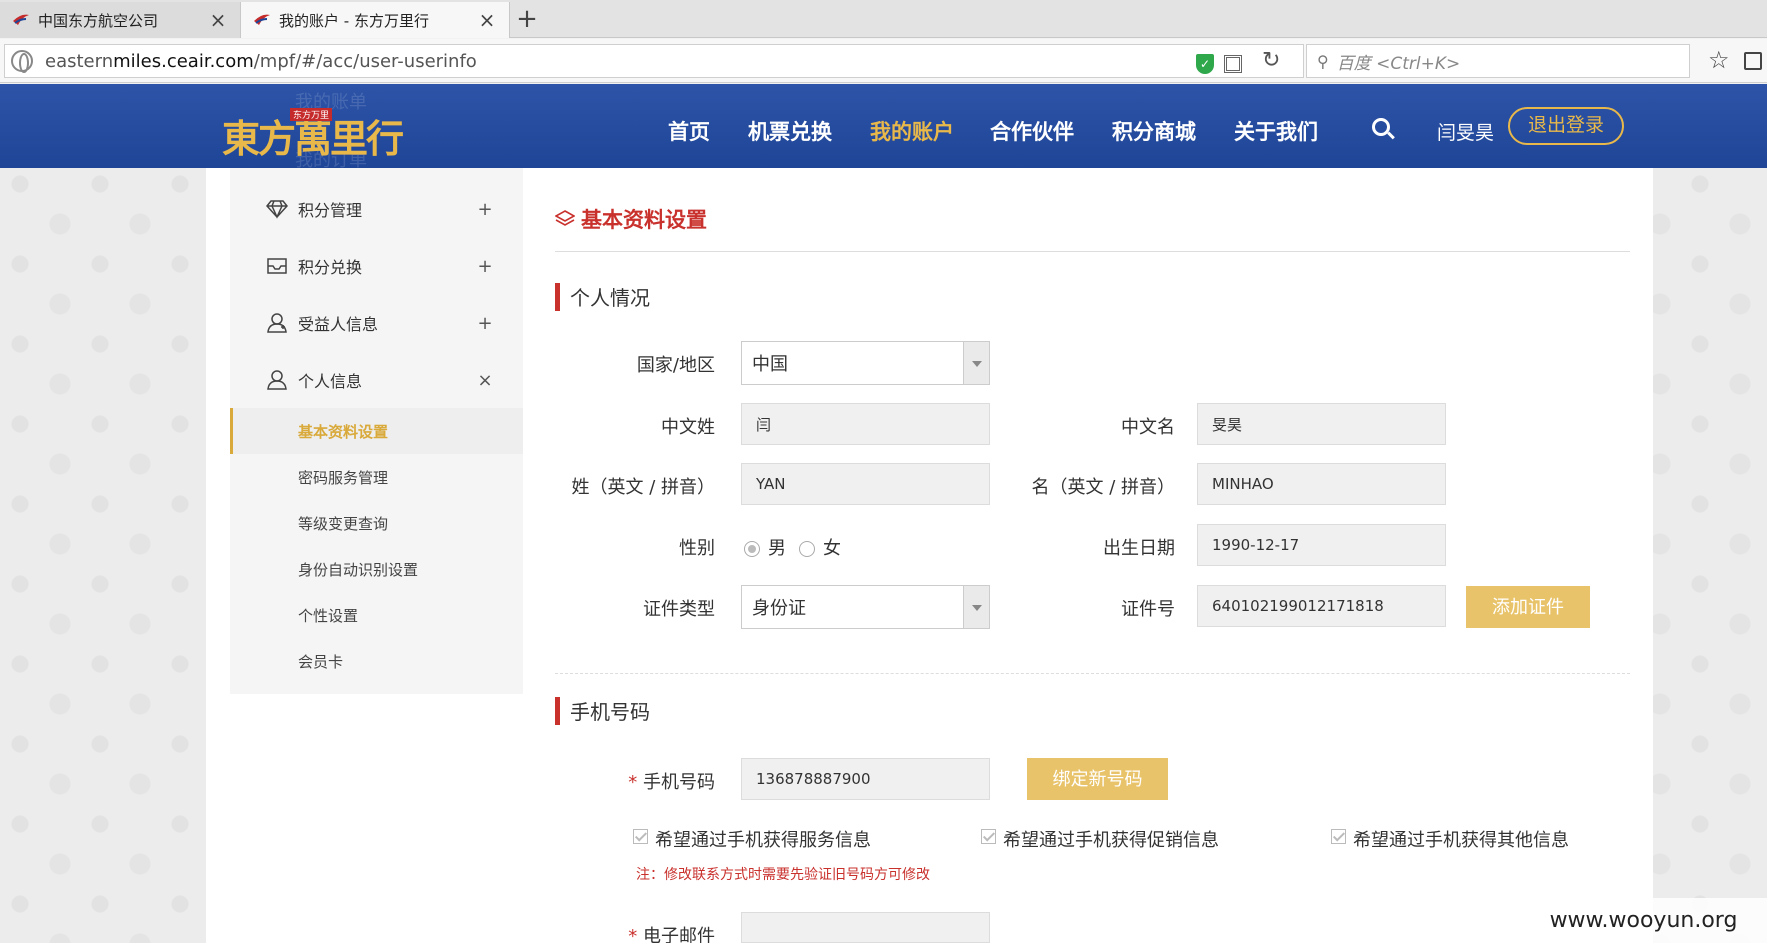 The height and width of the screenshot is (943, 1767). Describe the element at coordinates (376, 431) in the screenshot. I see `sidebar-subitem-basic-info: 基本资料设置` at that location.